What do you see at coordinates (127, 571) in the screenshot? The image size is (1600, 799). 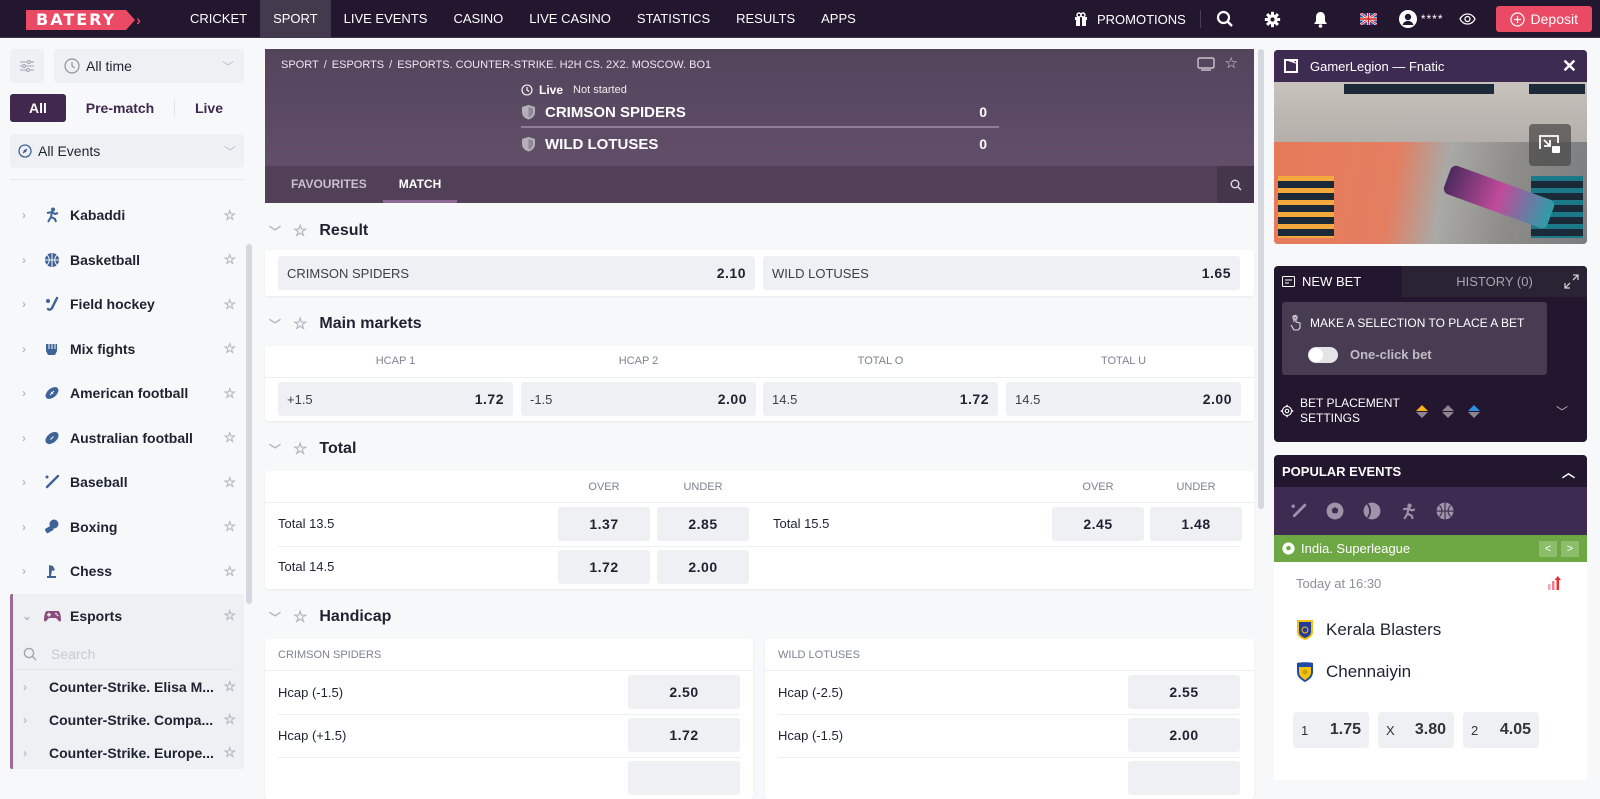 I see `sport-item-chess: › Chess ☆` at bounding box center [127, 571].